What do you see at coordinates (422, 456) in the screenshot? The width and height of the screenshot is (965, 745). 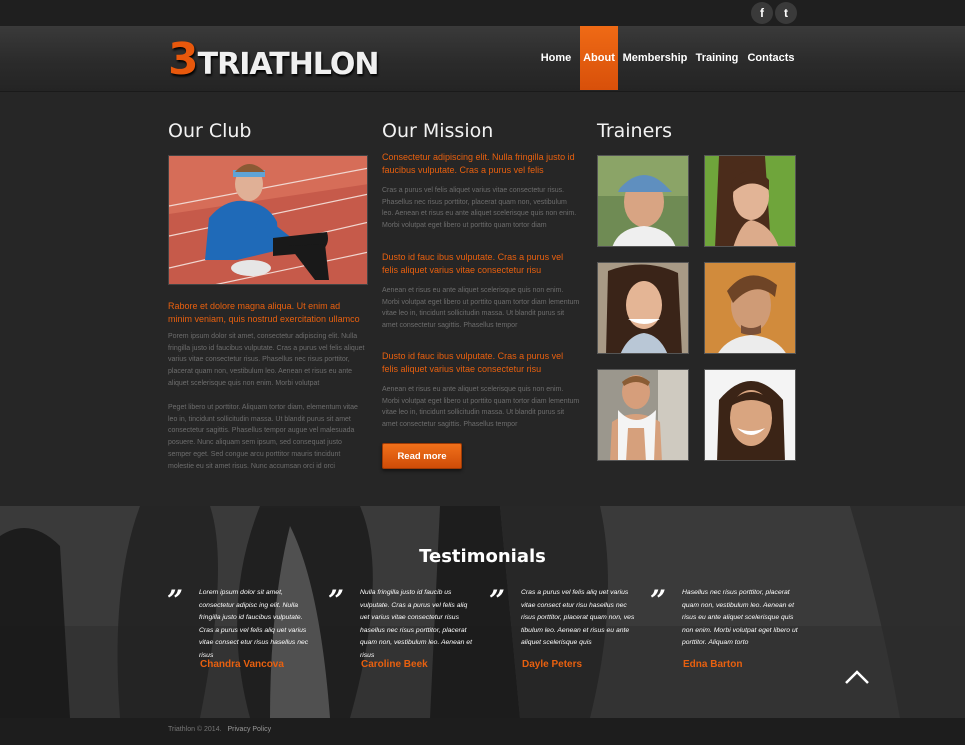 I see `read-more-button: Read more` at bounding box center [422, 456].